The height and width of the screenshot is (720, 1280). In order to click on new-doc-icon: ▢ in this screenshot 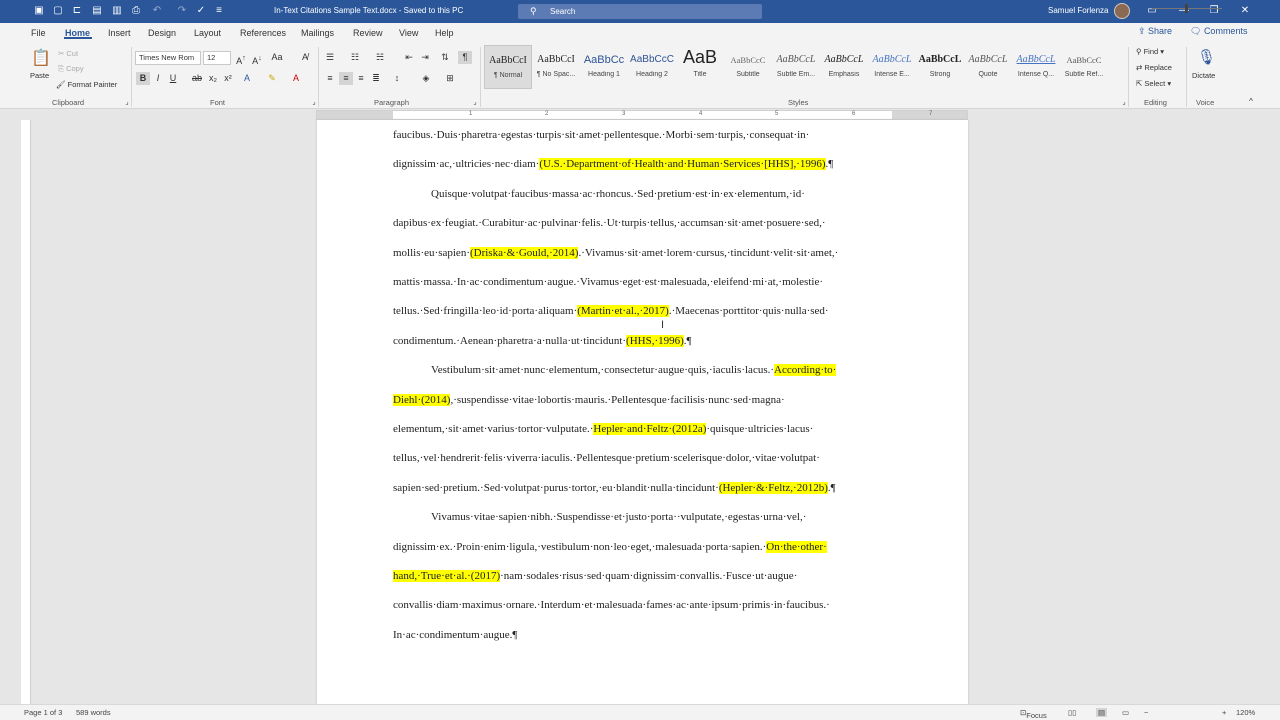, I will do `click(58, 11)`.